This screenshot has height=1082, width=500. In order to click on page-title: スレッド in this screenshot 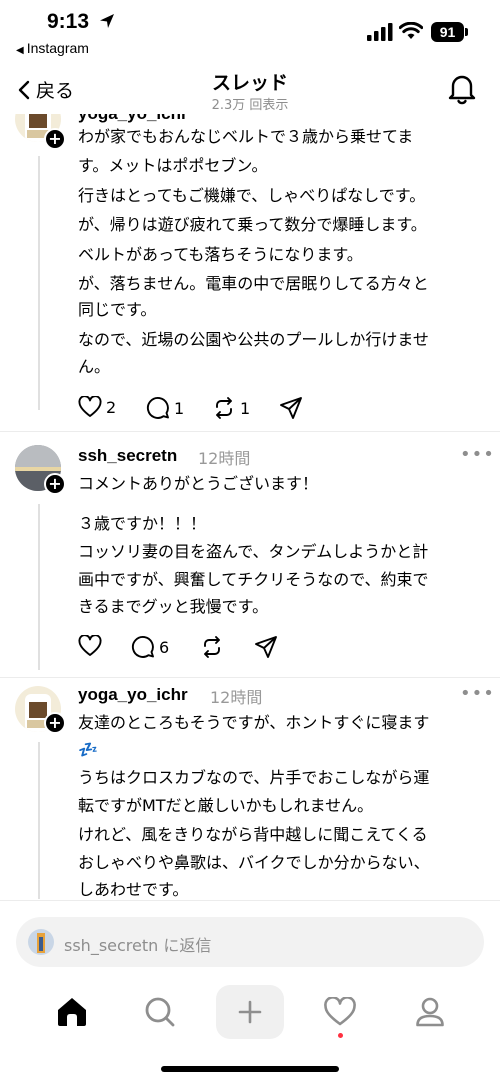, I will do `click(249, 83)`.